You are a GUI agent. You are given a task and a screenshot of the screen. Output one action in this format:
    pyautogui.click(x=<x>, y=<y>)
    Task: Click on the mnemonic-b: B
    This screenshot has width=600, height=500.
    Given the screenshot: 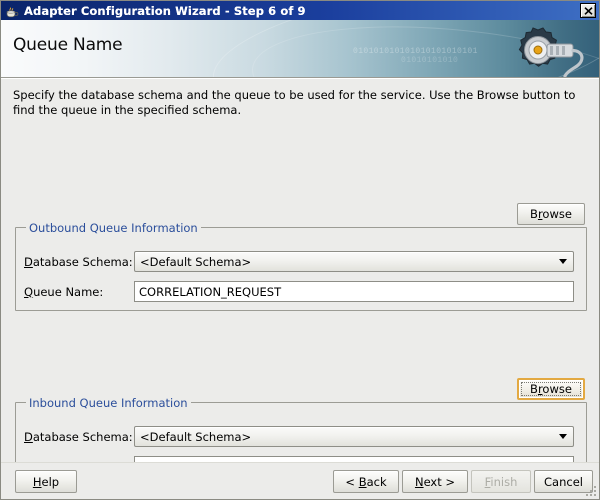 What is the action you would take?
    pyautogui.click(x=362, y=481)
    